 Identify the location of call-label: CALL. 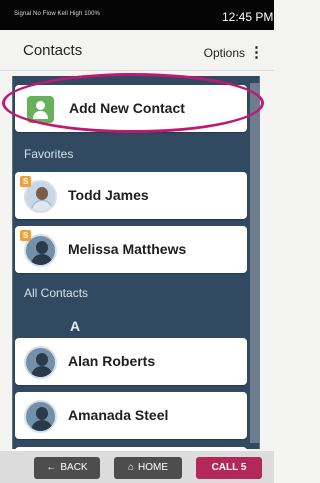
(225, 467).